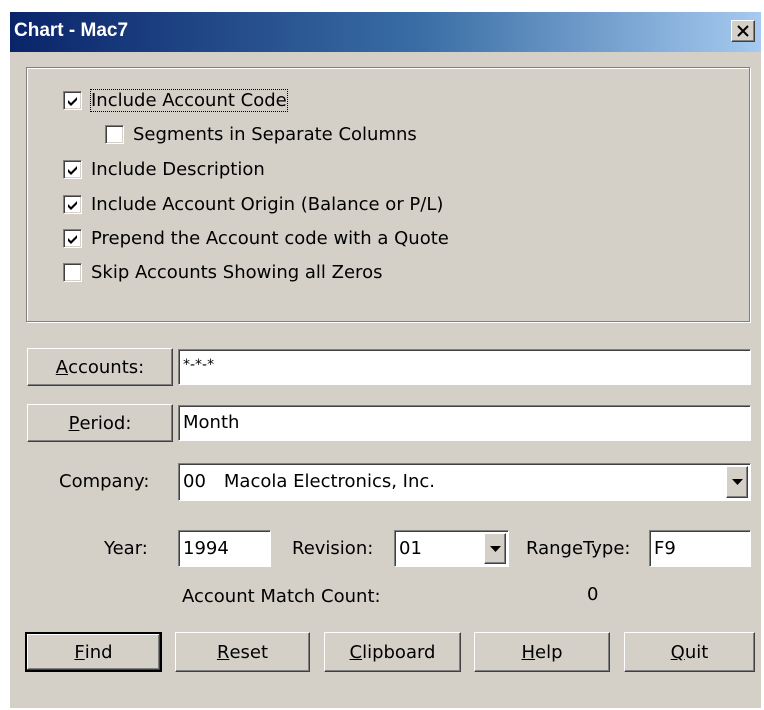 The height and width of the screenshot is (710, 764). Describe the element at coordinates (106, 367) in the screenshot. I see `accounts-button-label: ccounts:` at that location.